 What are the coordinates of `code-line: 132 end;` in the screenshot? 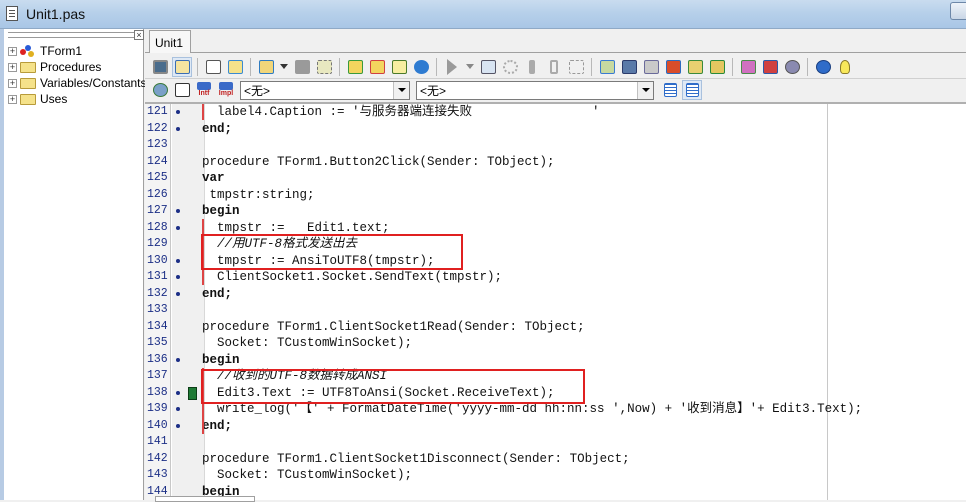 It's located at (555, 294).